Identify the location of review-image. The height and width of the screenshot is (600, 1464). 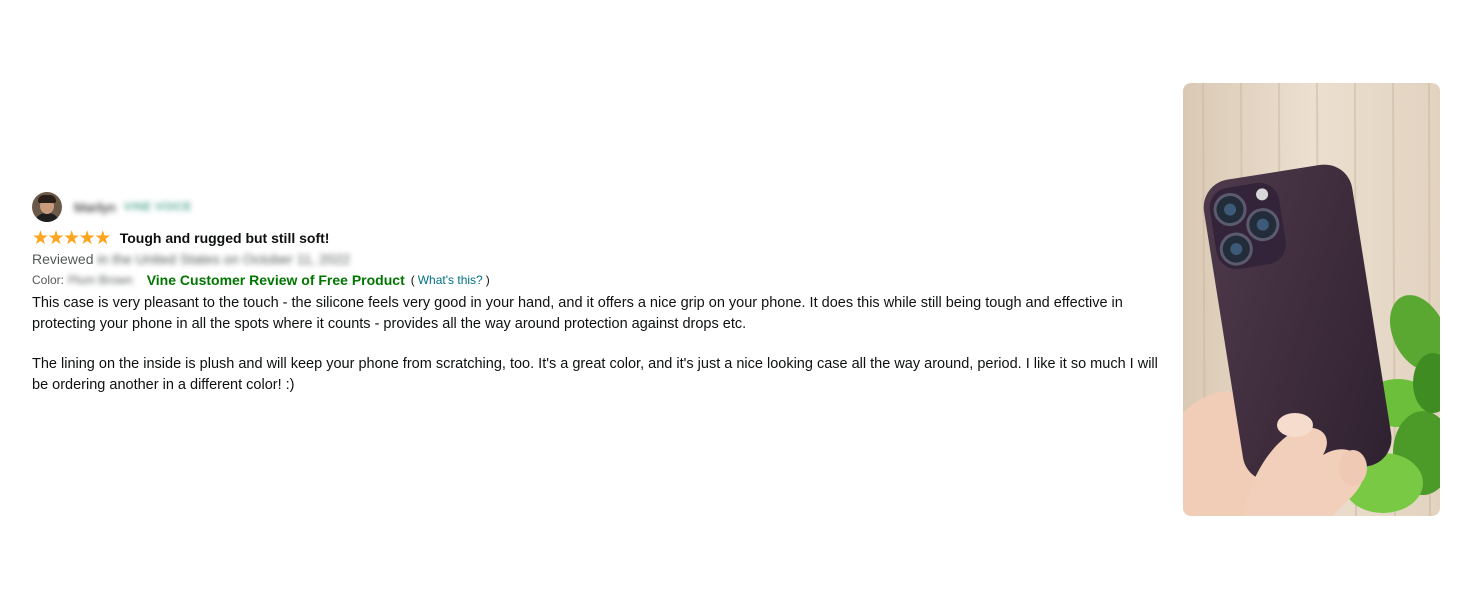
(1311, 299).